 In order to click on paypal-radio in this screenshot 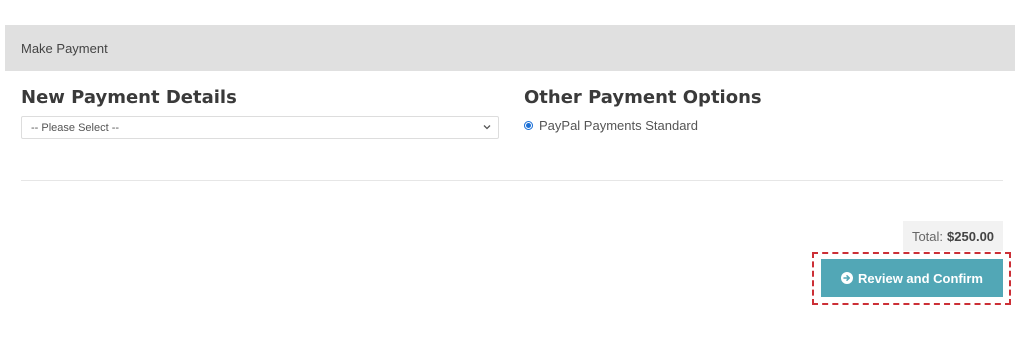, I will do `click(528, 125)`.